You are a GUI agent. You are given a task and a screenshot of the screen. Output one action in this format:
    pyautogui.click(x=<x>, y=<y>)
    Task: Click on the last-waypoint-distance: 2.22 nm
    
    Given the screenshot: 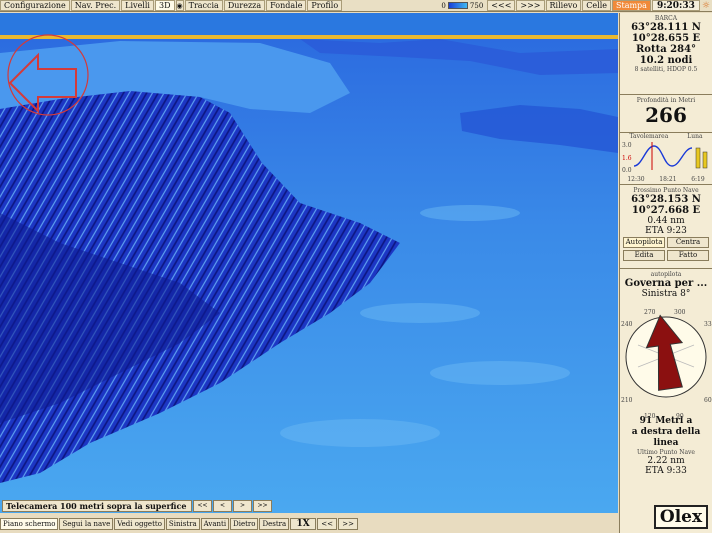 What is the action you would take?
    pyautogui.click(x=666, y=461)
    